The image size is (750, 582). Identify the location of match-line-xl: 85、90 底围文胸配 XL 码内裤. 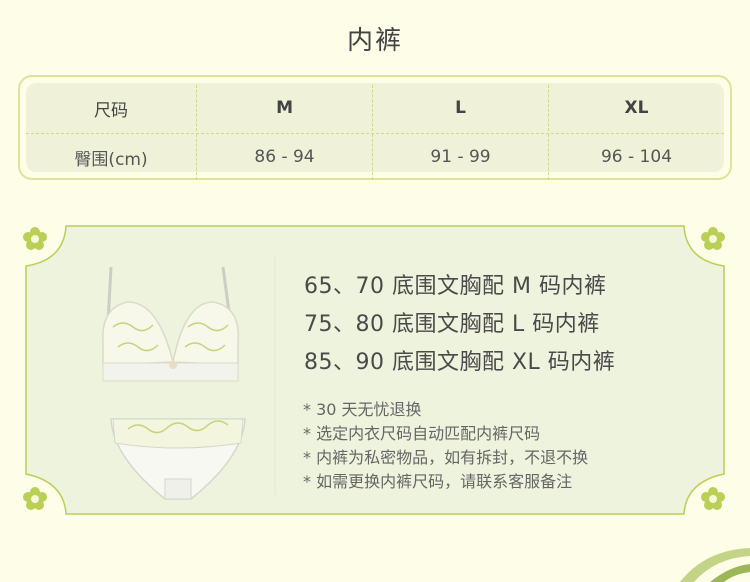
(460, 362).